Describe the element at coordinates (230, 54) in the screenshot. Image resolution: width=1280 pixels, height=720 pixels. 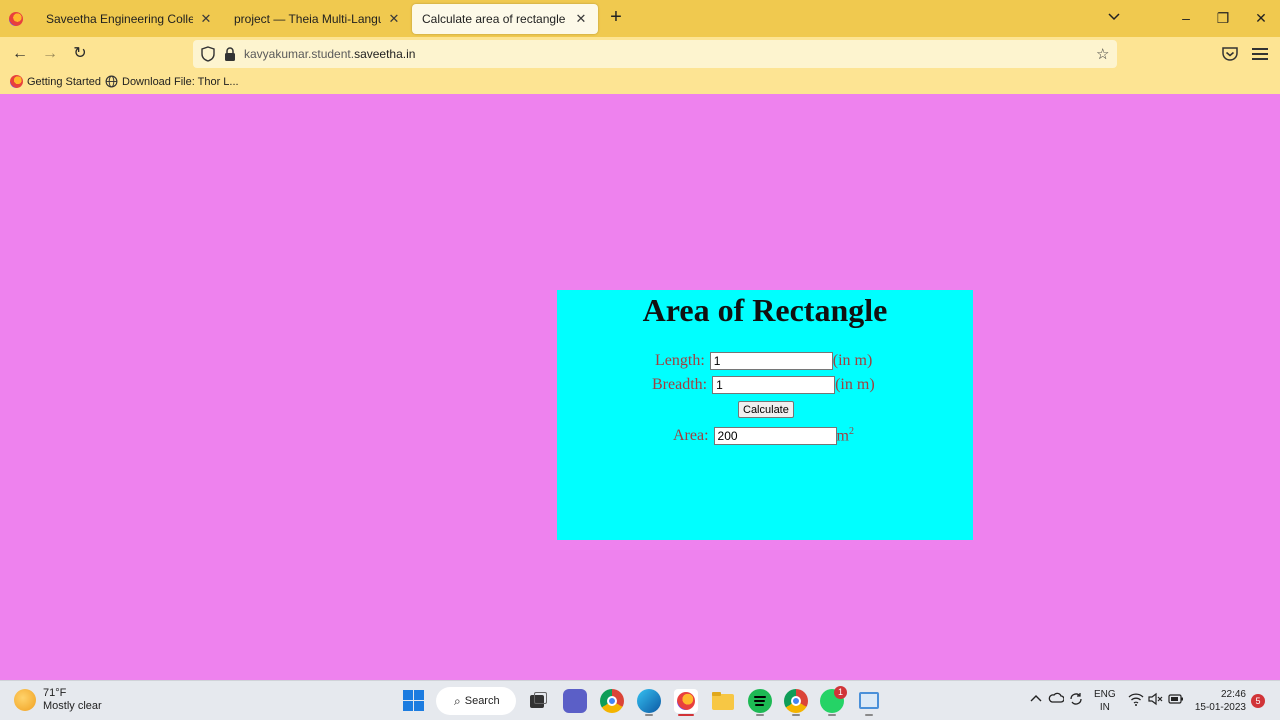
I see `lock-icon` at that location.